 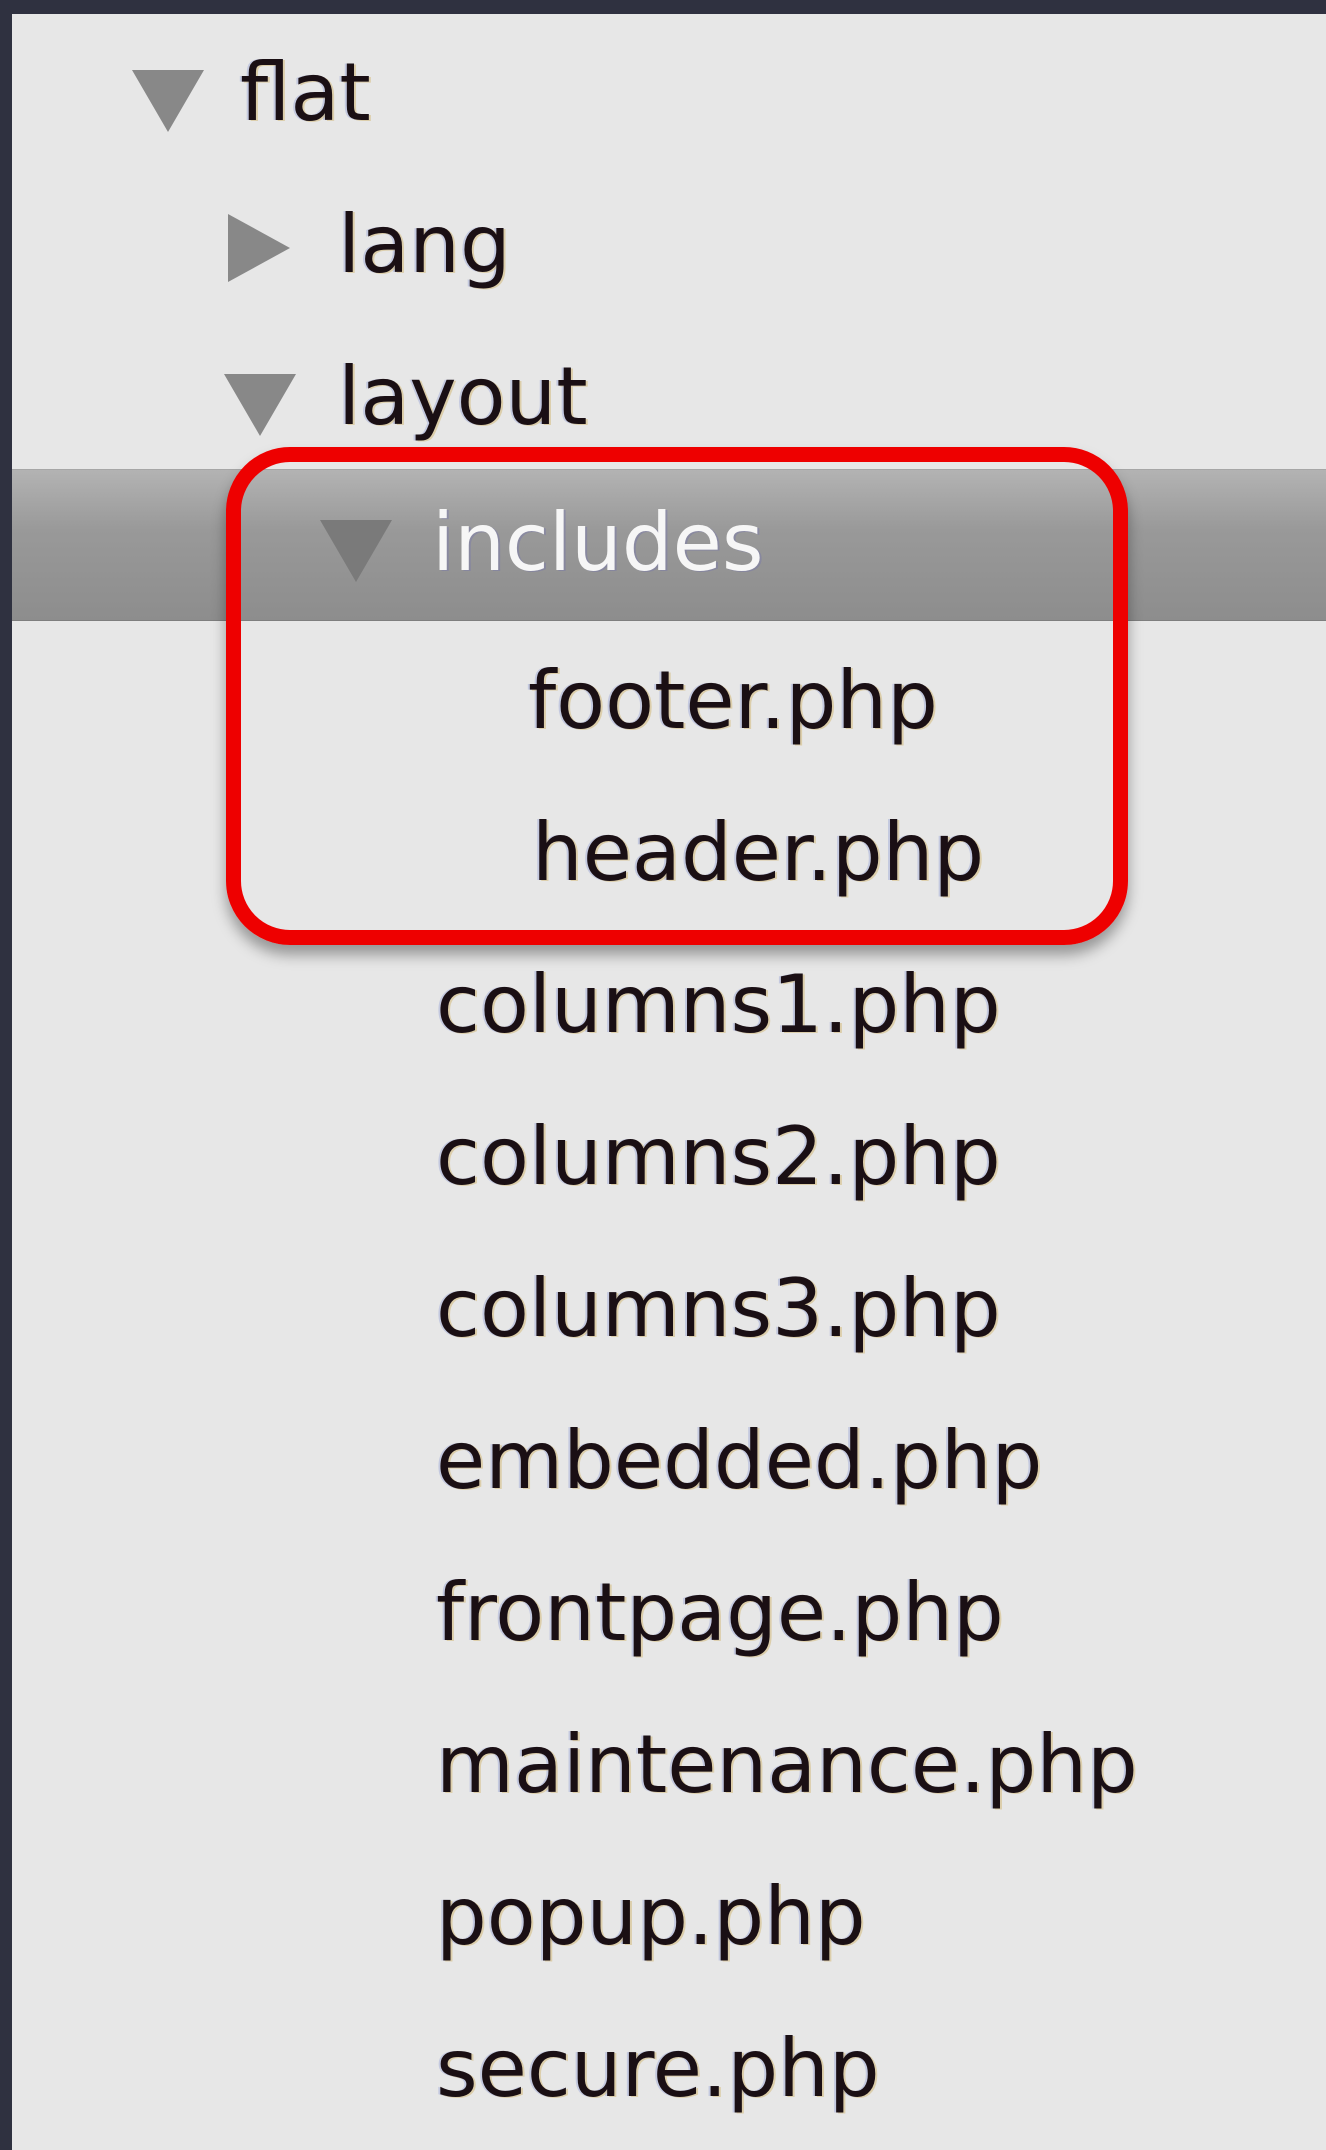 What do you see at coordinates (658, 2068) in the screenshot?
I see `tree-item-label: secure.php` at bounding box center [658, 2068].